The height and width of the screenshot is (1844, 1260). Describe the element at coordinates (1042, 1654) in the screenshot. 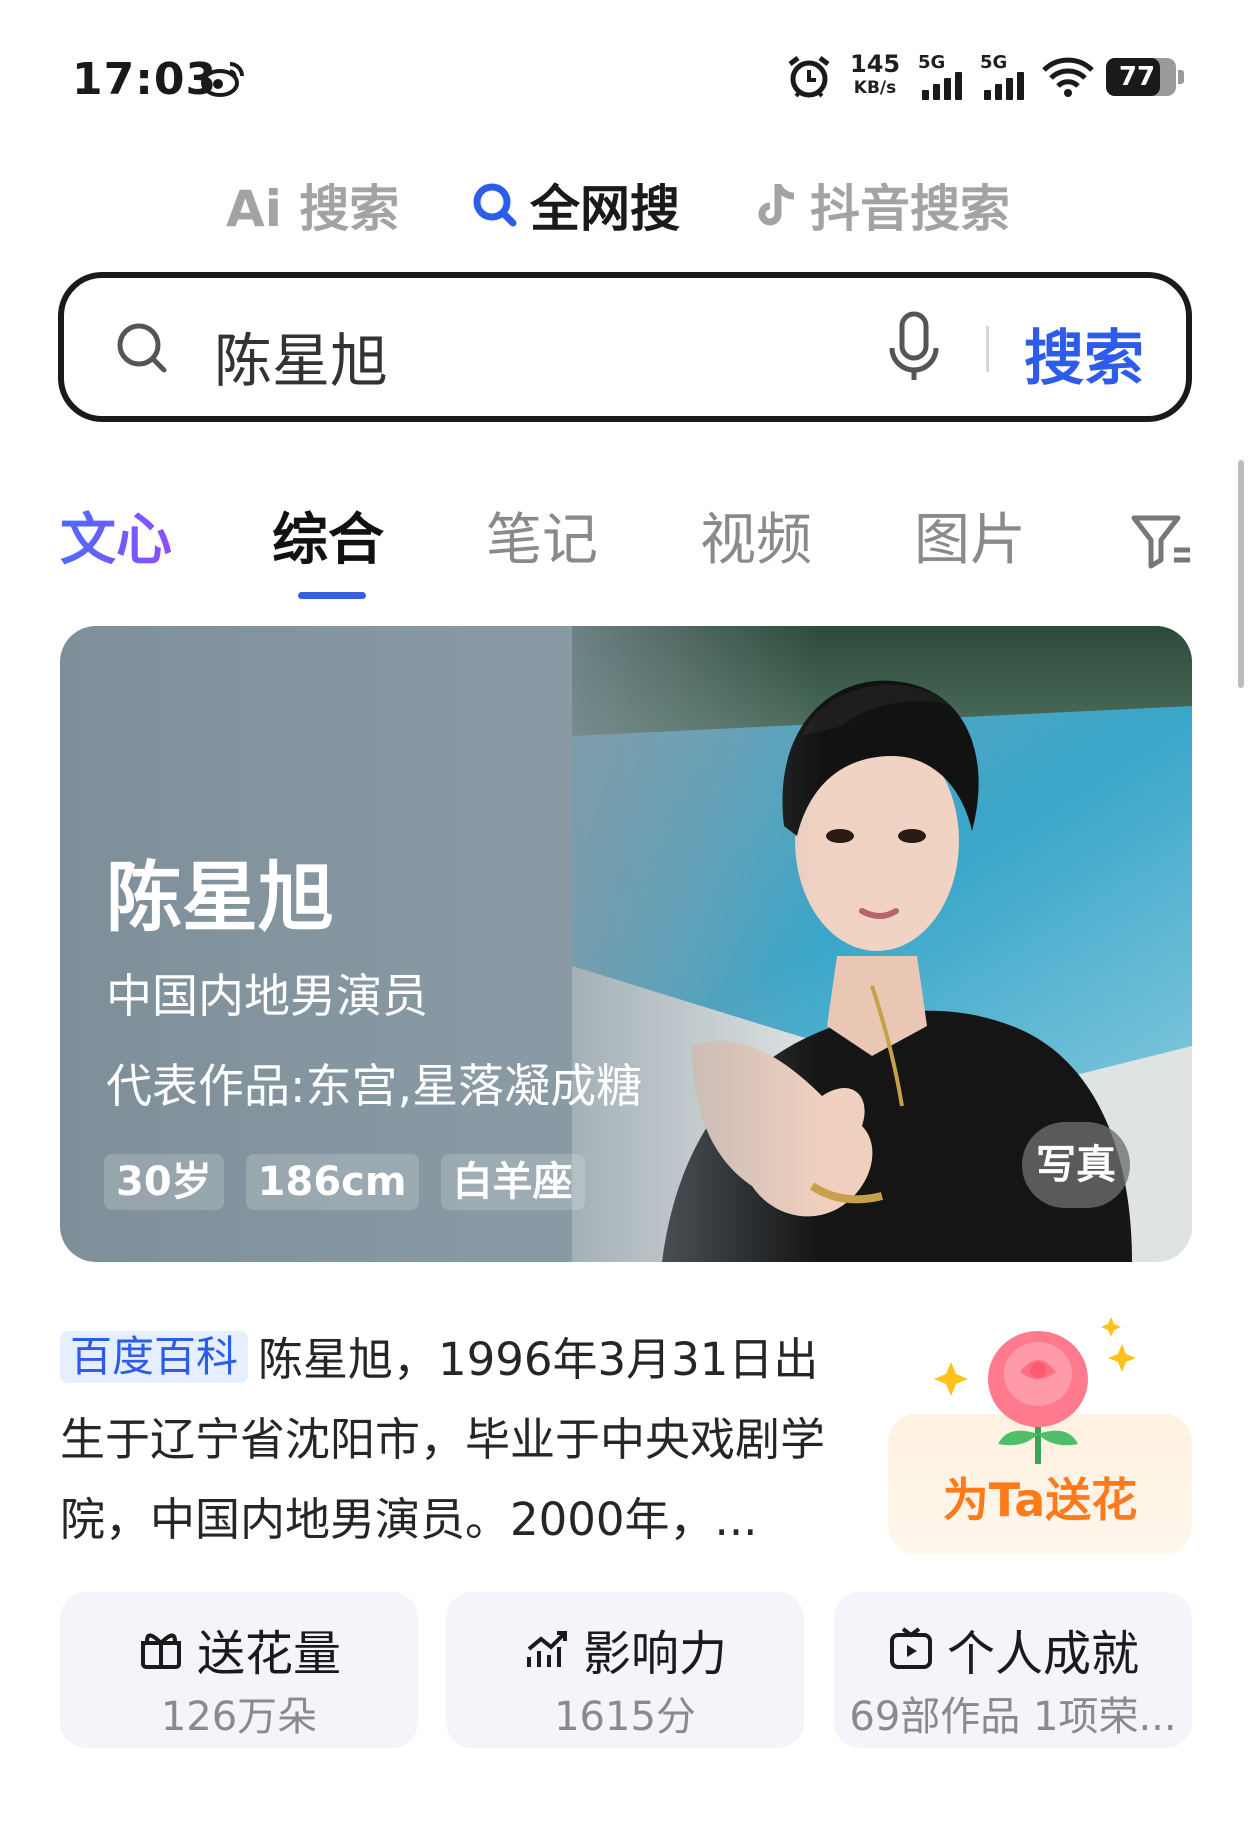

I see `stat-title-achievements: 个人成就` at that location.